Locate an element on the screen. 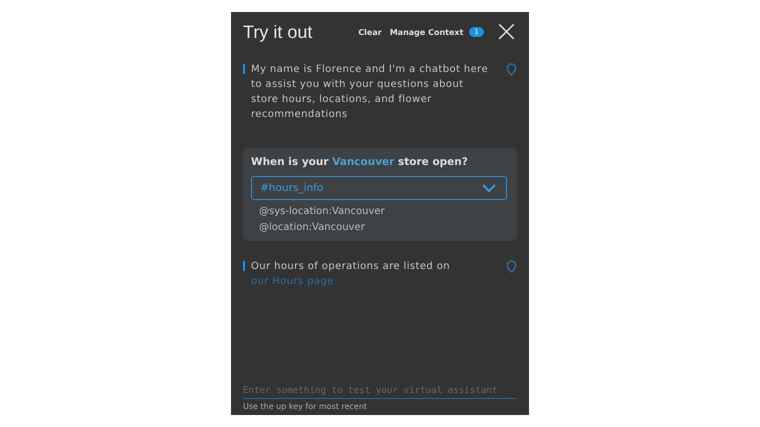 Image resolution: width=760 pixels, height=427 pixels. input-hint: Use the up key for most recent is located at coordinates (305, 406).